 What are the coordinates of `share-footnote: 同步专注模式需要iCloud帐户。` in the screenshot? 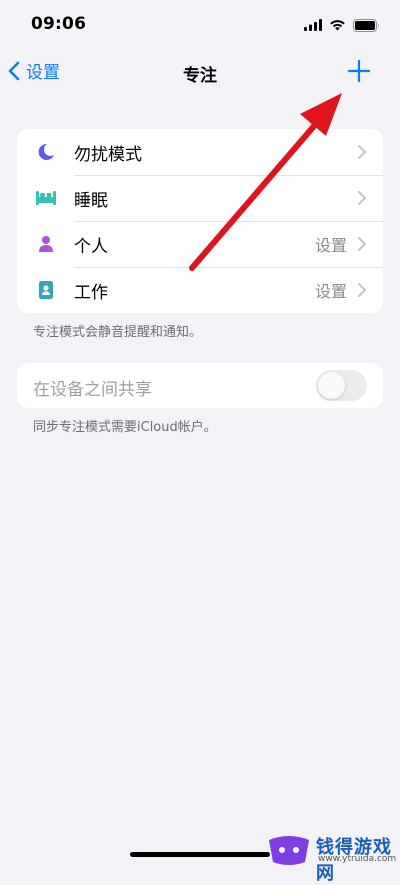 It's located at (125, 427).